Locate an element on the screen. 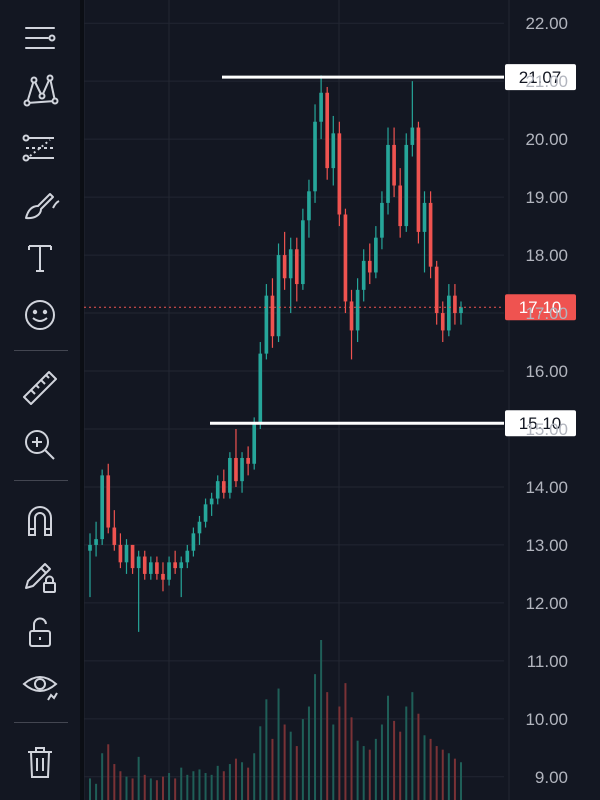 Image resolution: width=600 pixels, height=800 pixels. trash-icon is located at coordinates (40, 762).